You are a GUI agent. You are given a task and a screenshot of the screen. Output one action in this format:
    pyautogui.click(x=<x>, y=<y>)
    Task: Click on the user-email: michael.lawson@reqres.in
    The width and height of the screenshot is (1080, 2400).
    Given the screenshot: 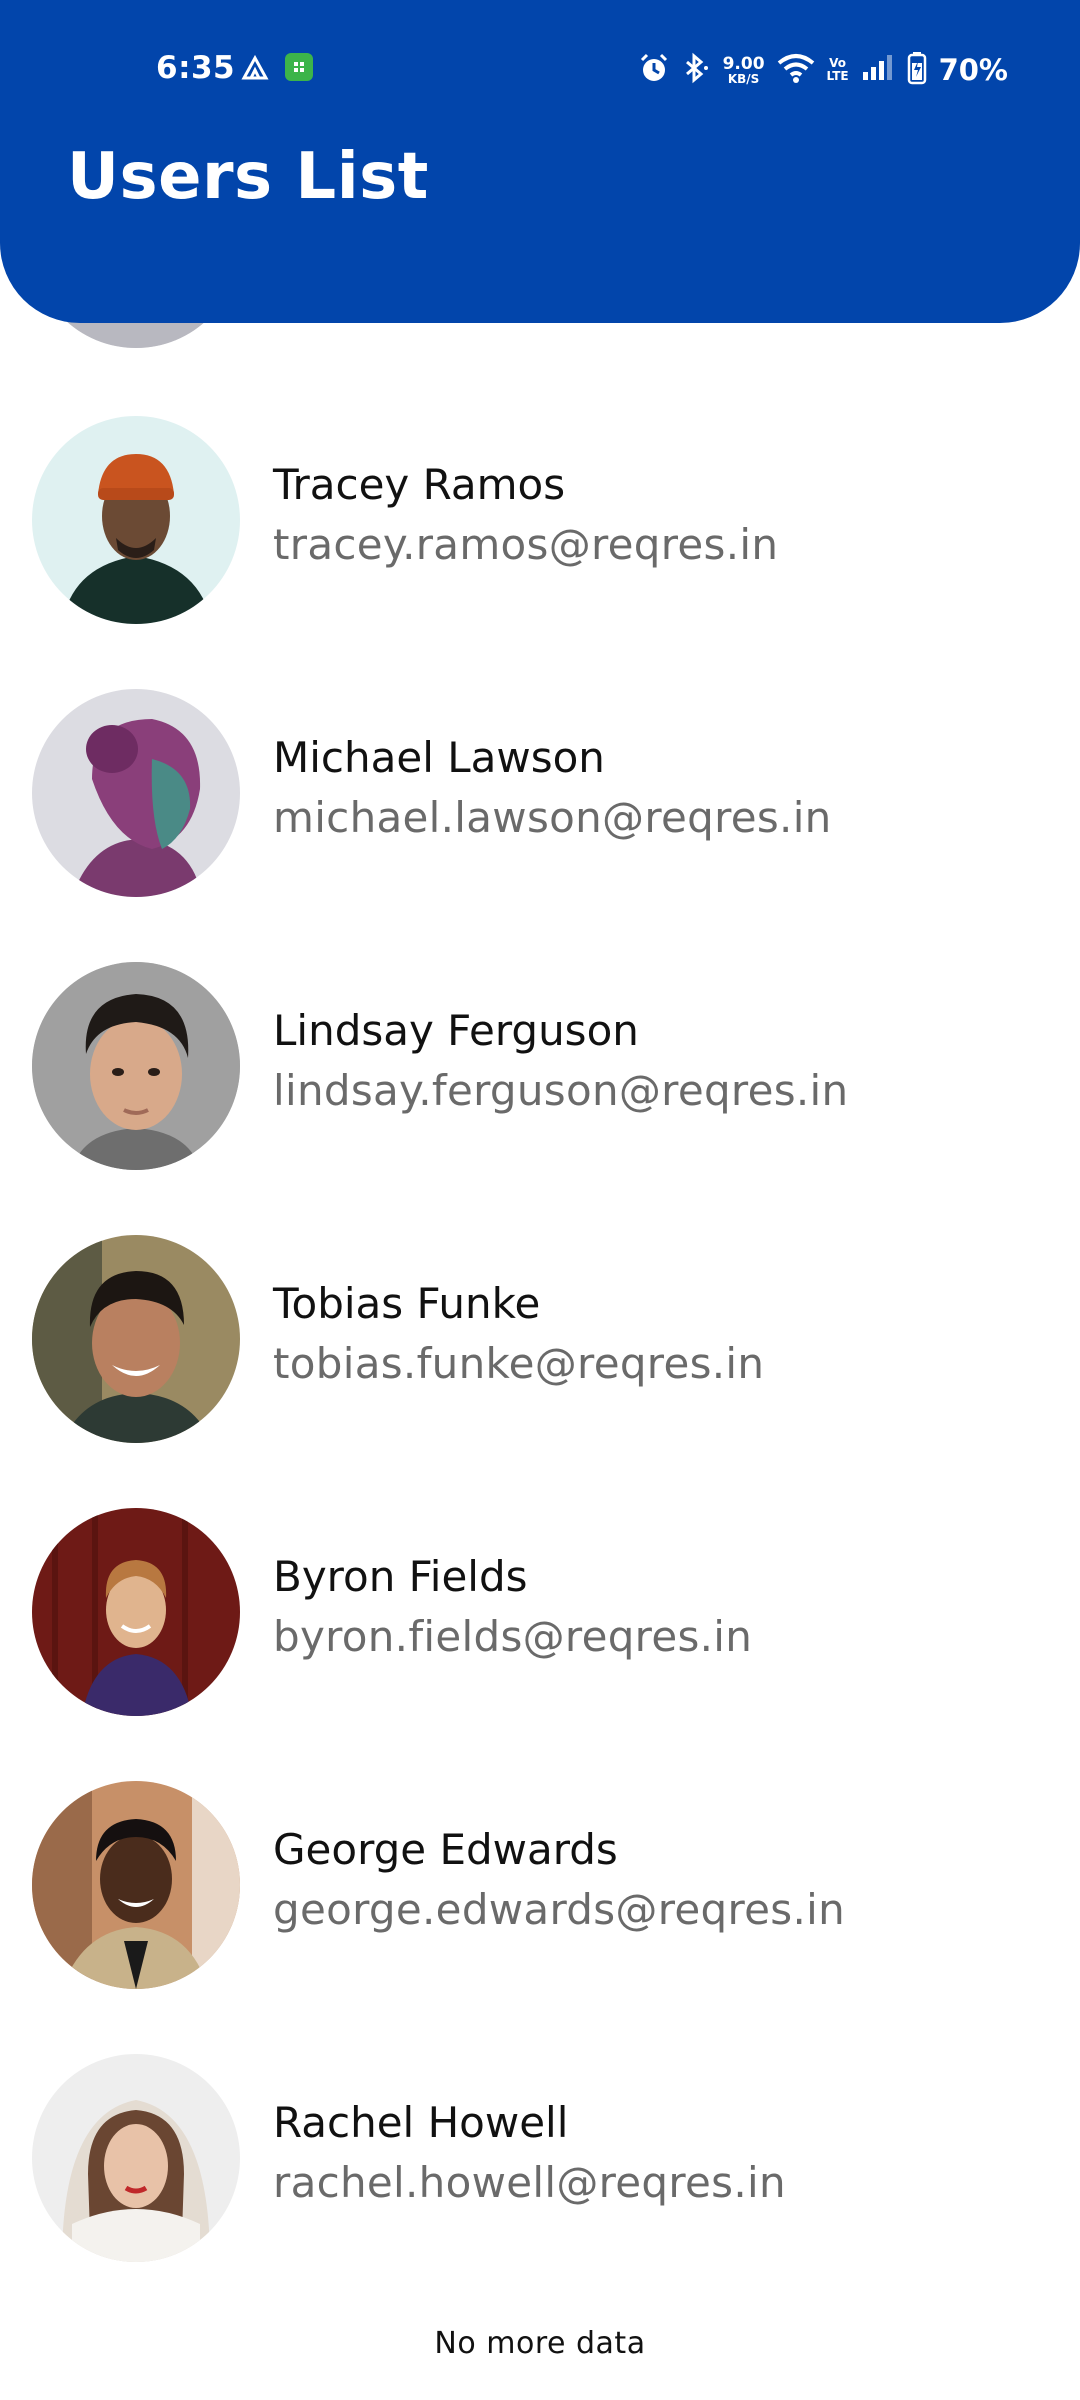 What is the action you would take?
    pyautogui.click(x=552, y=817)
    